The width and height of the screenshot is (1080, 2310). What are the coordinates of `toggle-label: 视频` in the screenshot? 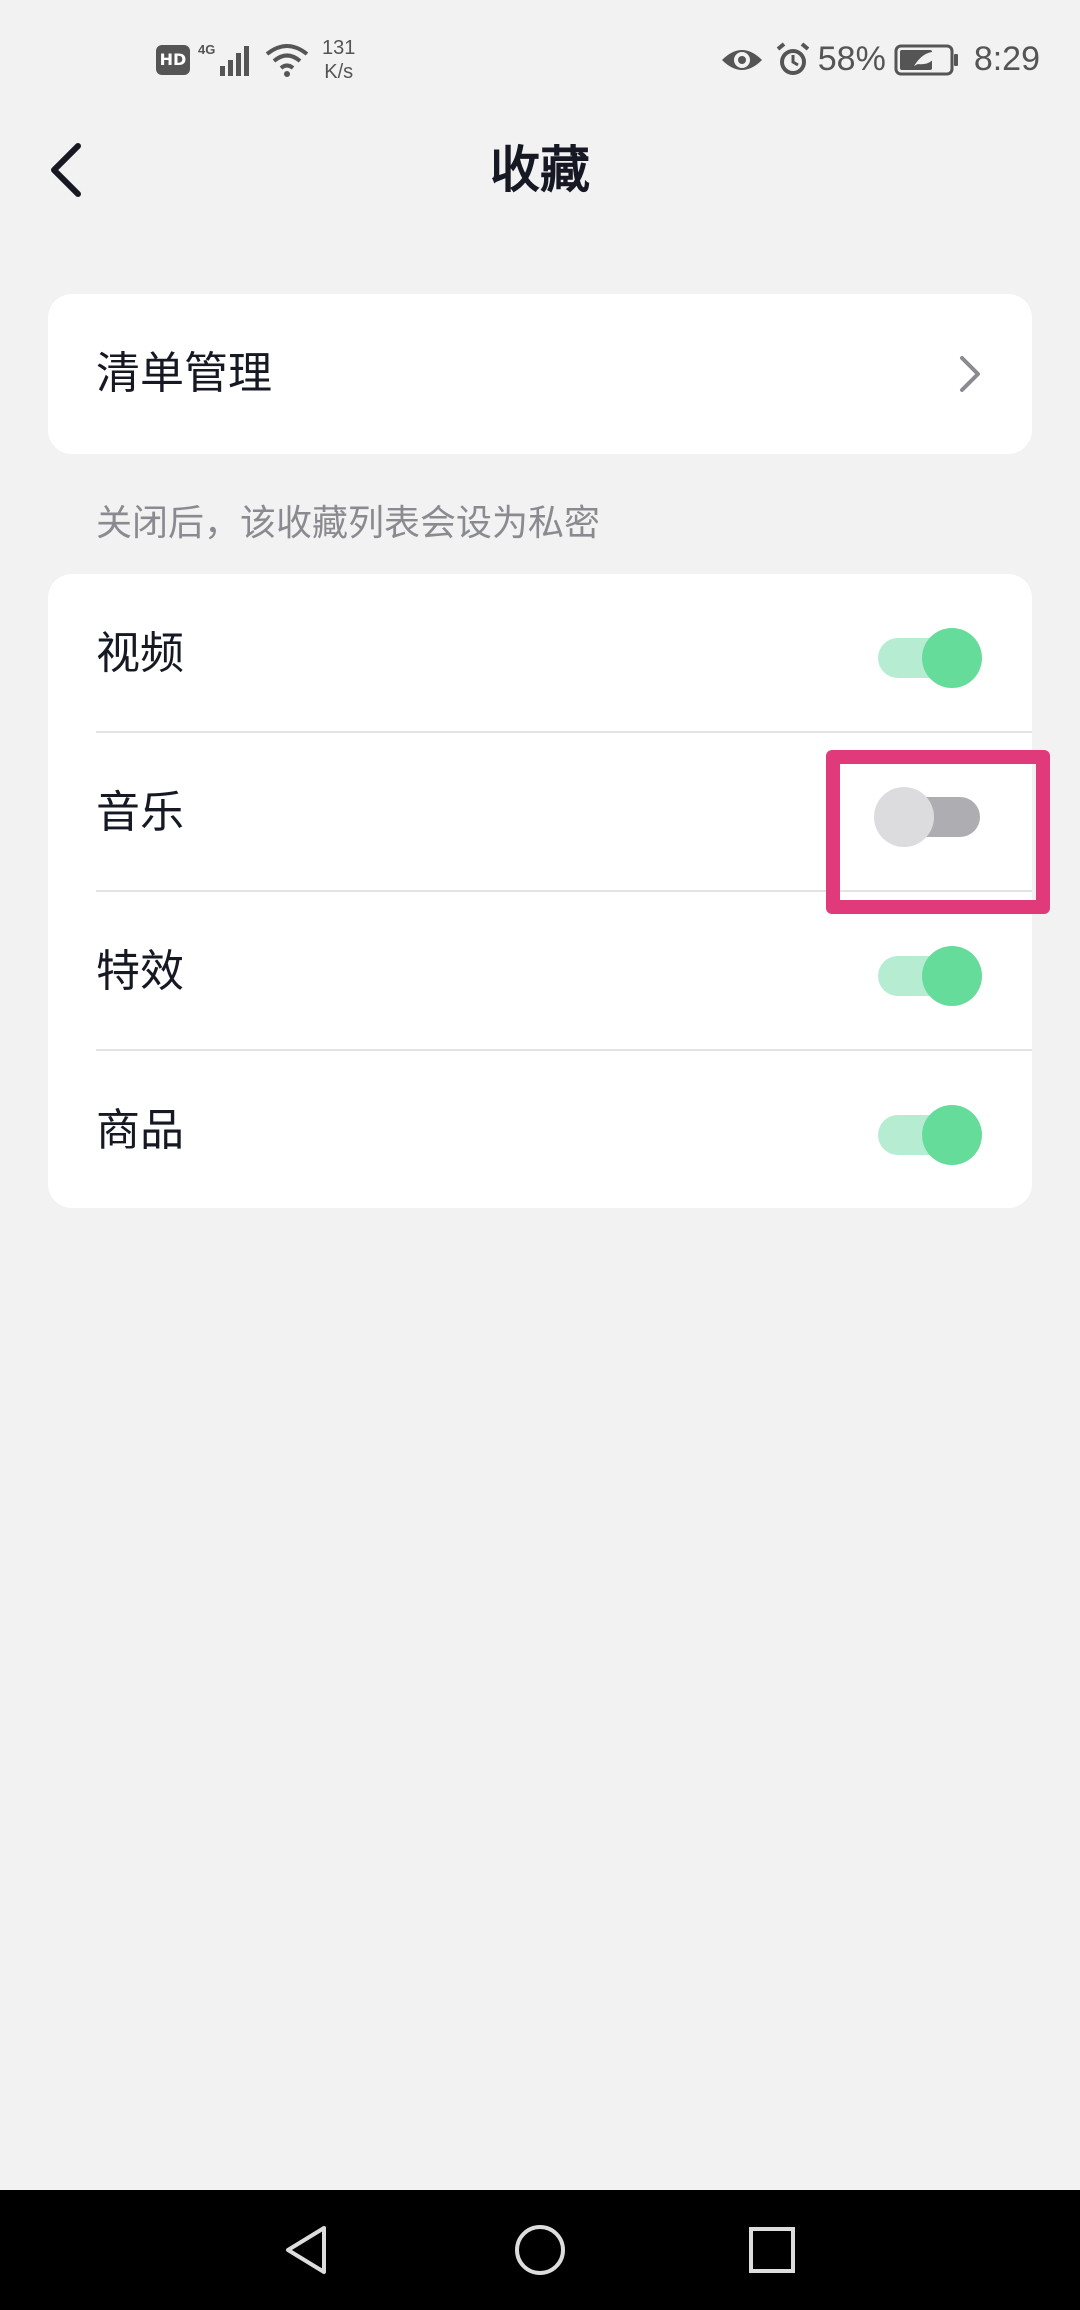 It's located at (140, 653).